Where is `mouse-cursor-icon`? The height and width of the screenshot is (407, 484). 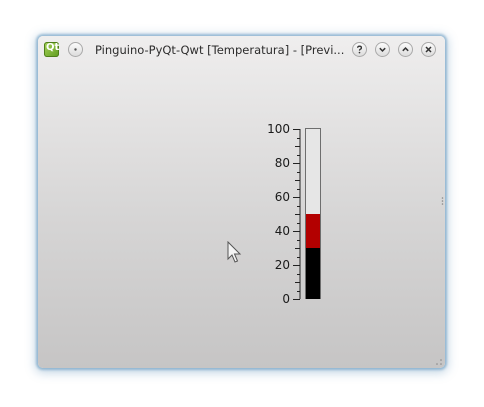 mouse-cursor-icon is located at coordinates (234, 252).